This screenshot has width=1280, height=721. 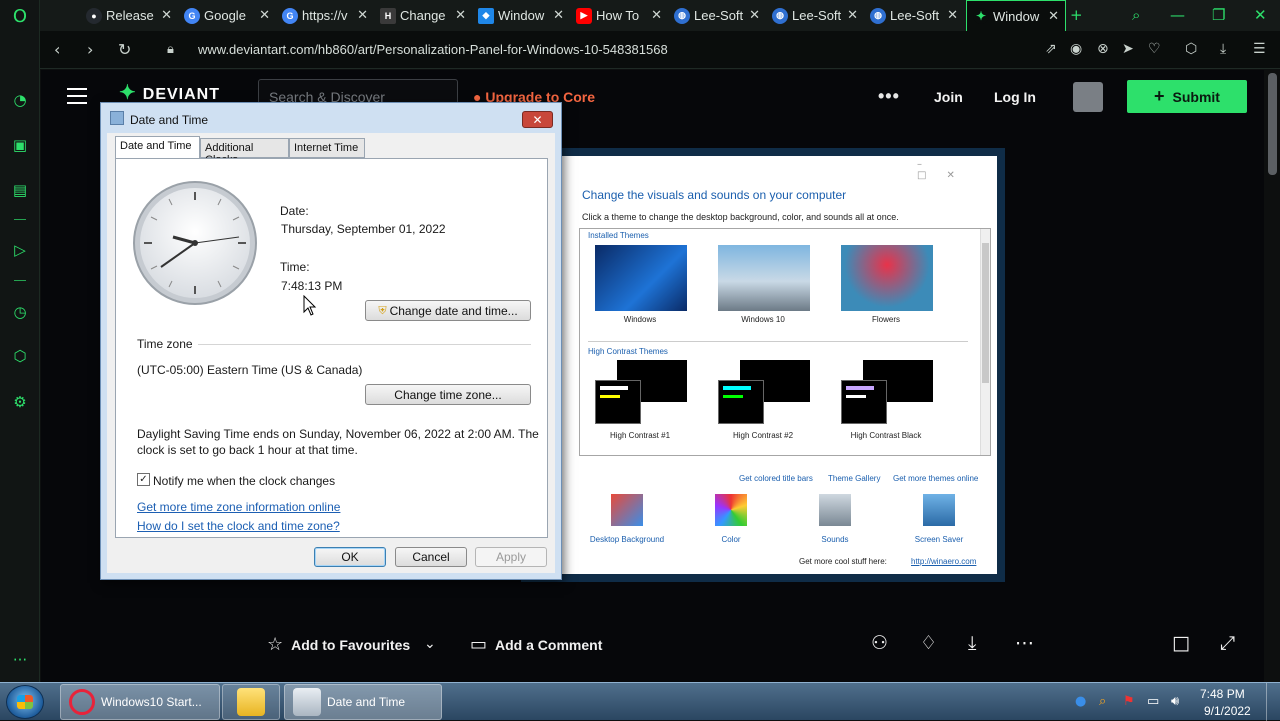 What do you see at coordinates (1272, 376) in the screenshot?
I see `page-scrollbar` at bounding box center [1272, 376].